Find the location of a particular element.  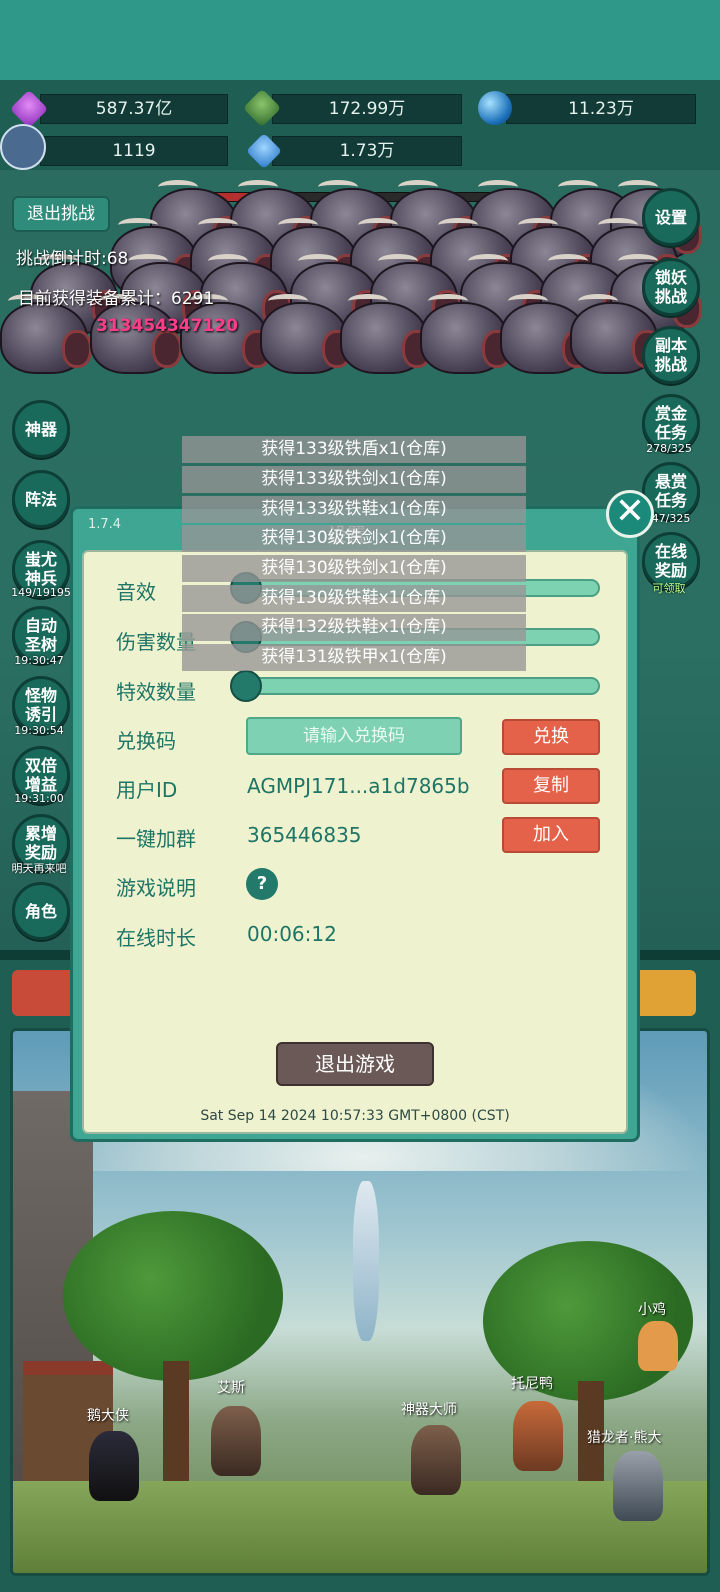

redeem-code-label: 兑换码 is located at coordinates (146, 741).